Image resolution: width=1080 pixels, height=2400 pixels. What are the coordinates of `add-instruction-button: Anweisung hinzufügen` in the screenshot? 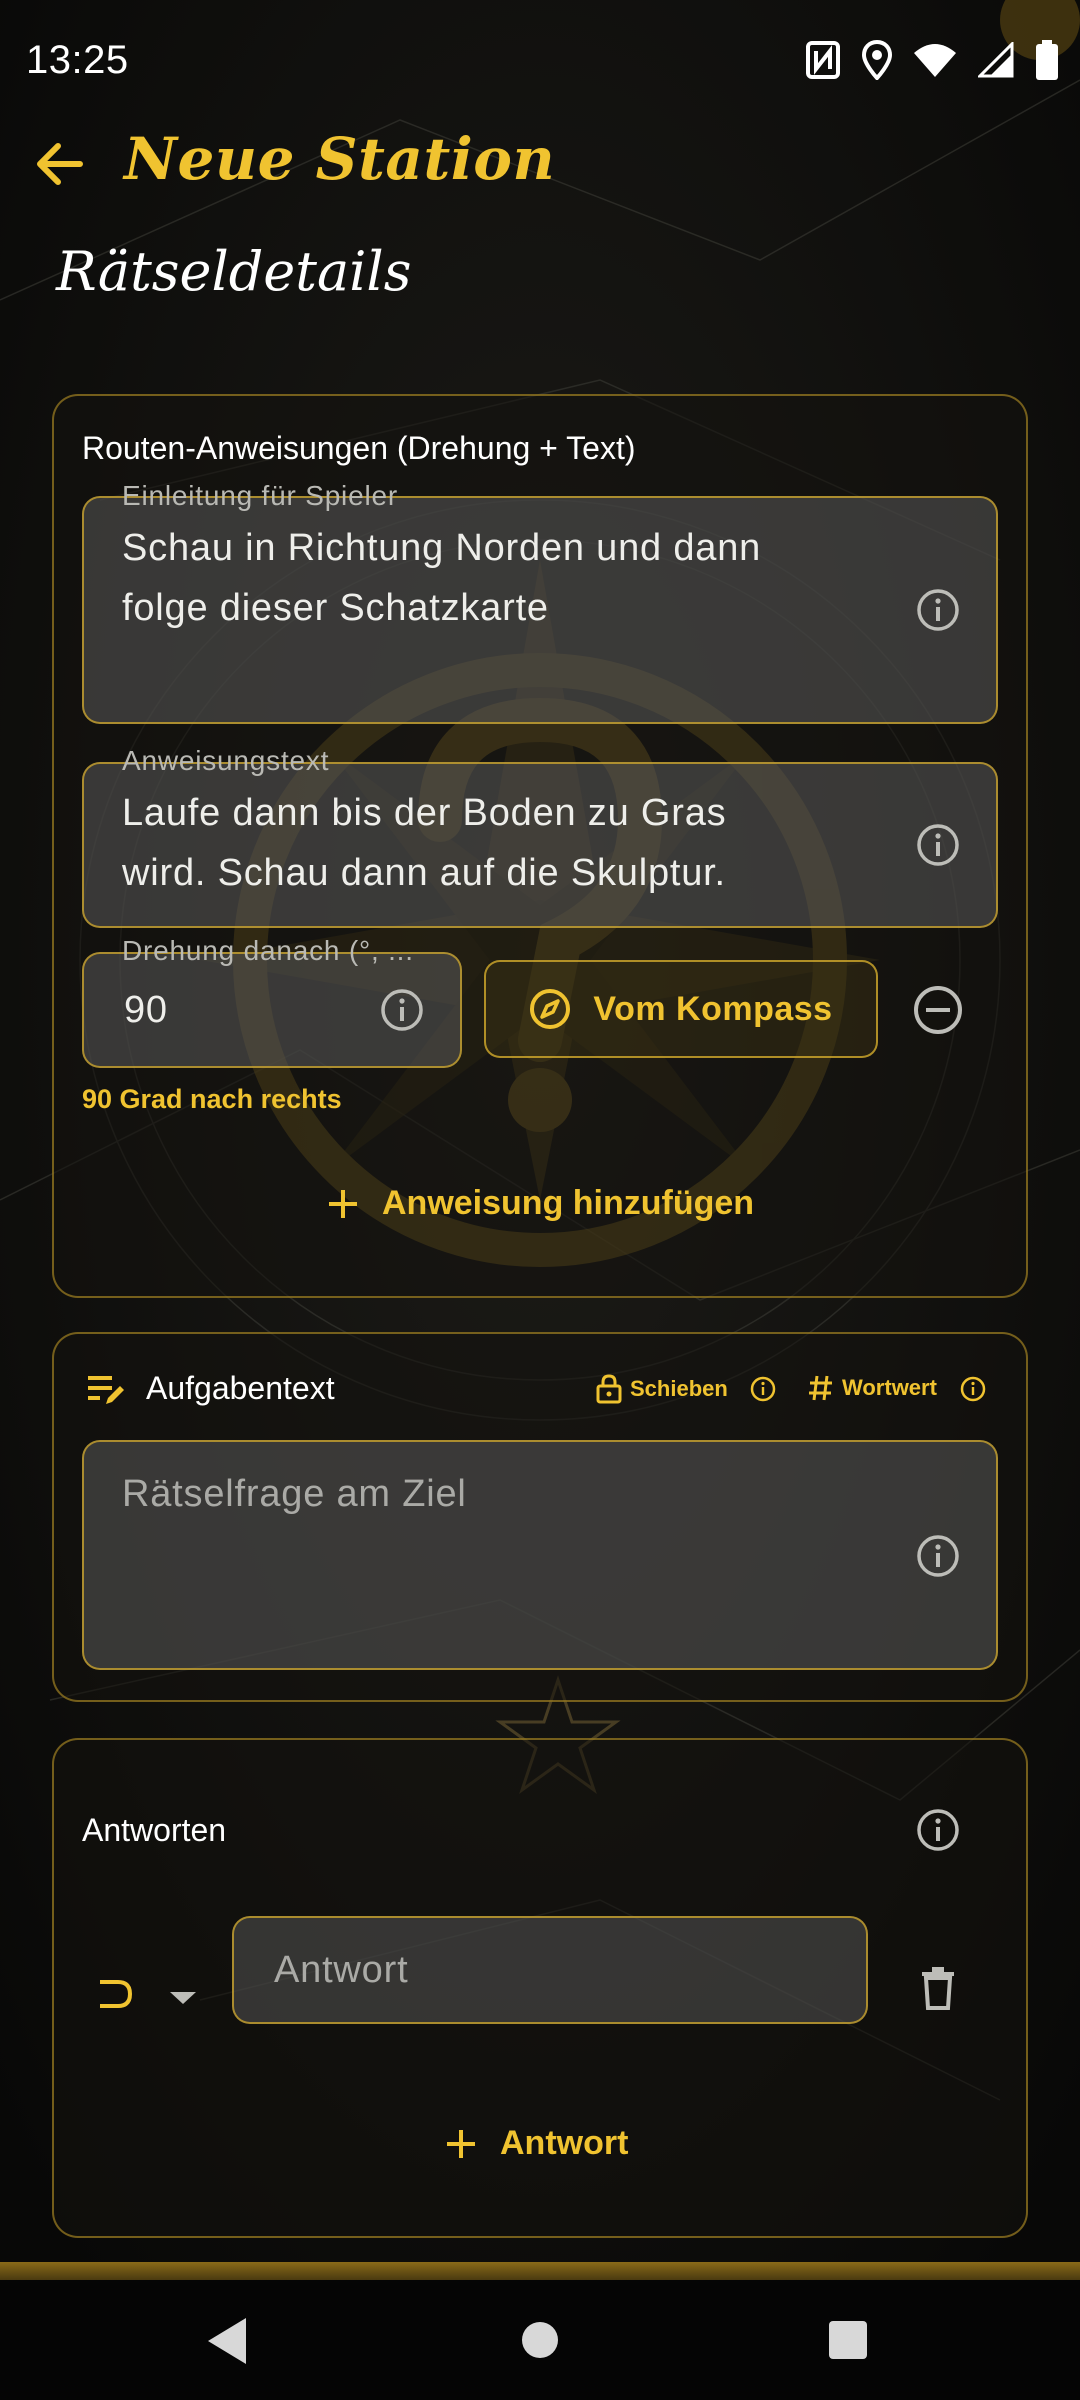 It's located at (540, 1203).